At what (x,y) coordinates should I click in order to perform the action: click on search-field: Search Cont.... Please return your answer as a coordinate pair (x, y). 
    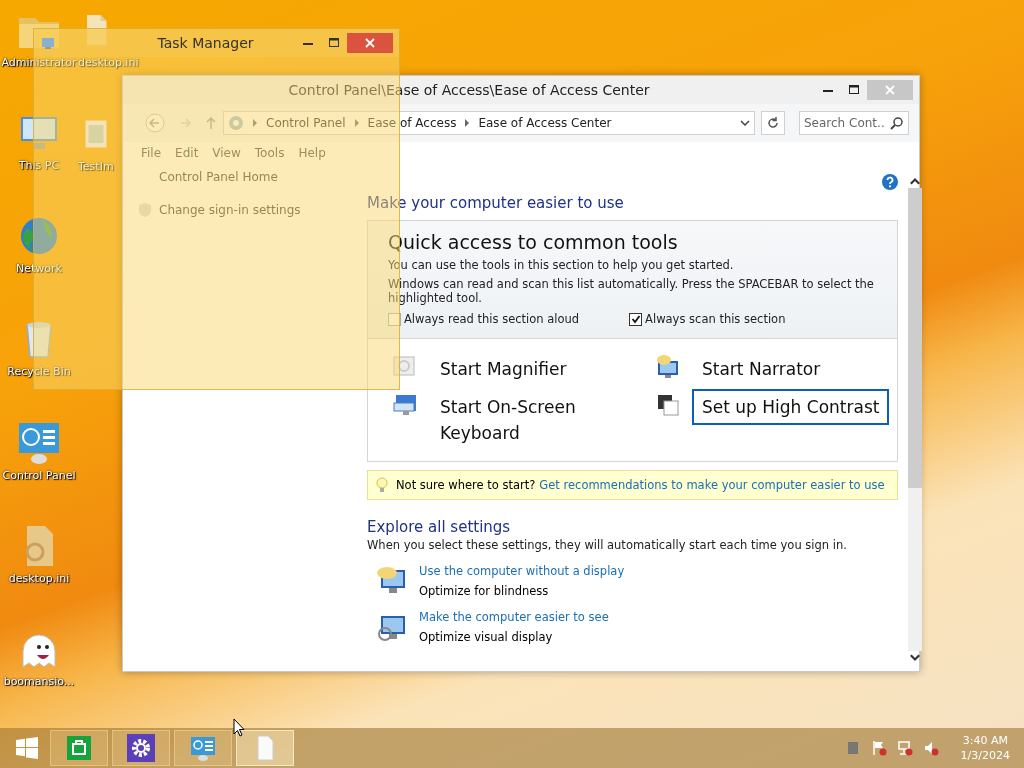
    Looking at the image, I should click on (854, 123).